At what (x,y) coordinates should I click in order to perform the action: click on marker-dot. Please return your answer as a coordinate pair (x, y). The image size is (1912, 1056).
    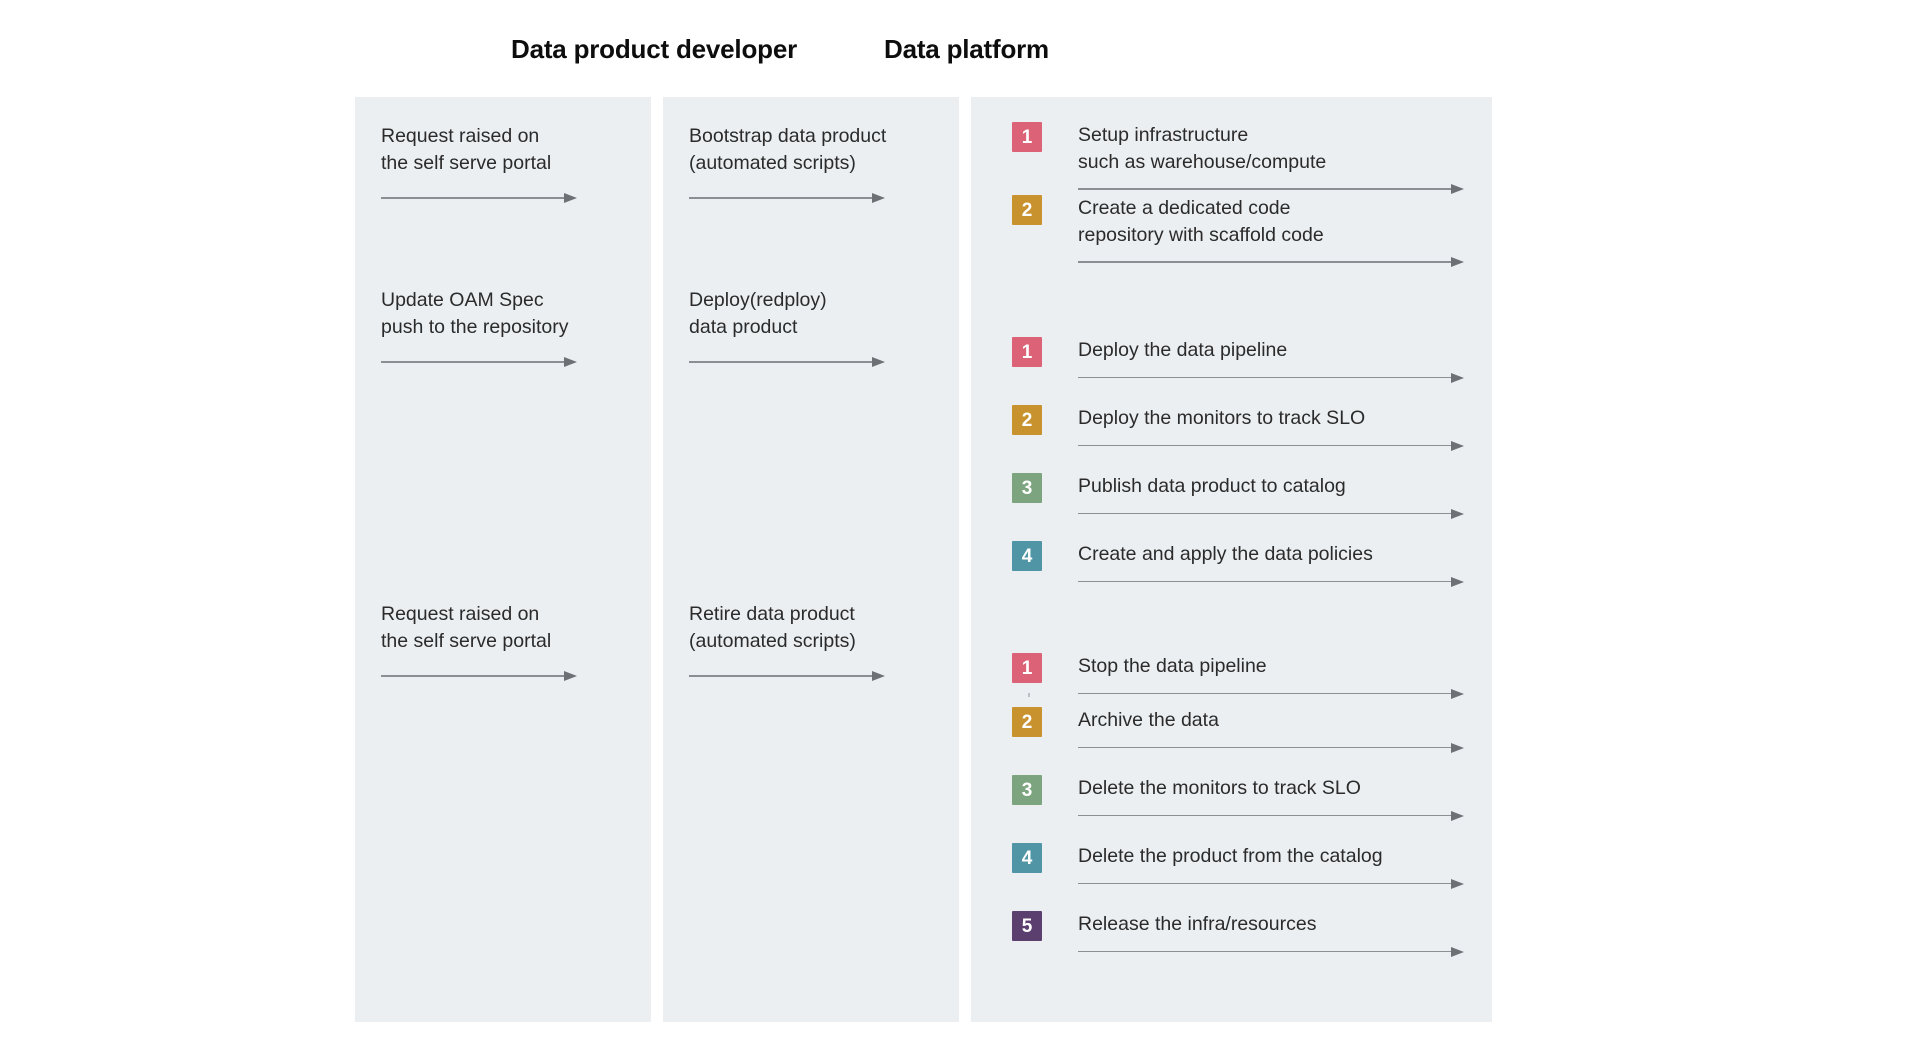
    Looking at the image, I should click on (1029, 695).